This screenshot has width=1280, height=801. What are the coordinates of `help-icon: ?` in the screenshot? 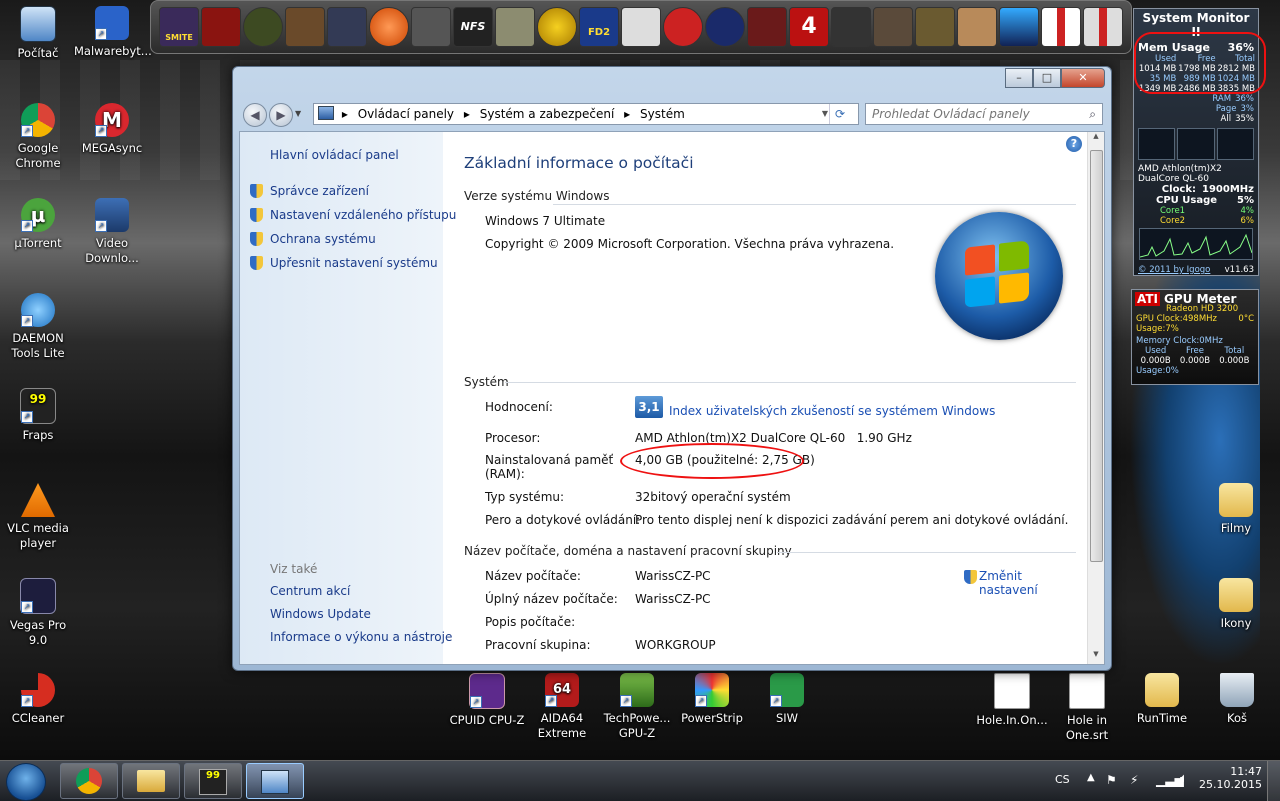 It's located at (1074, 144).